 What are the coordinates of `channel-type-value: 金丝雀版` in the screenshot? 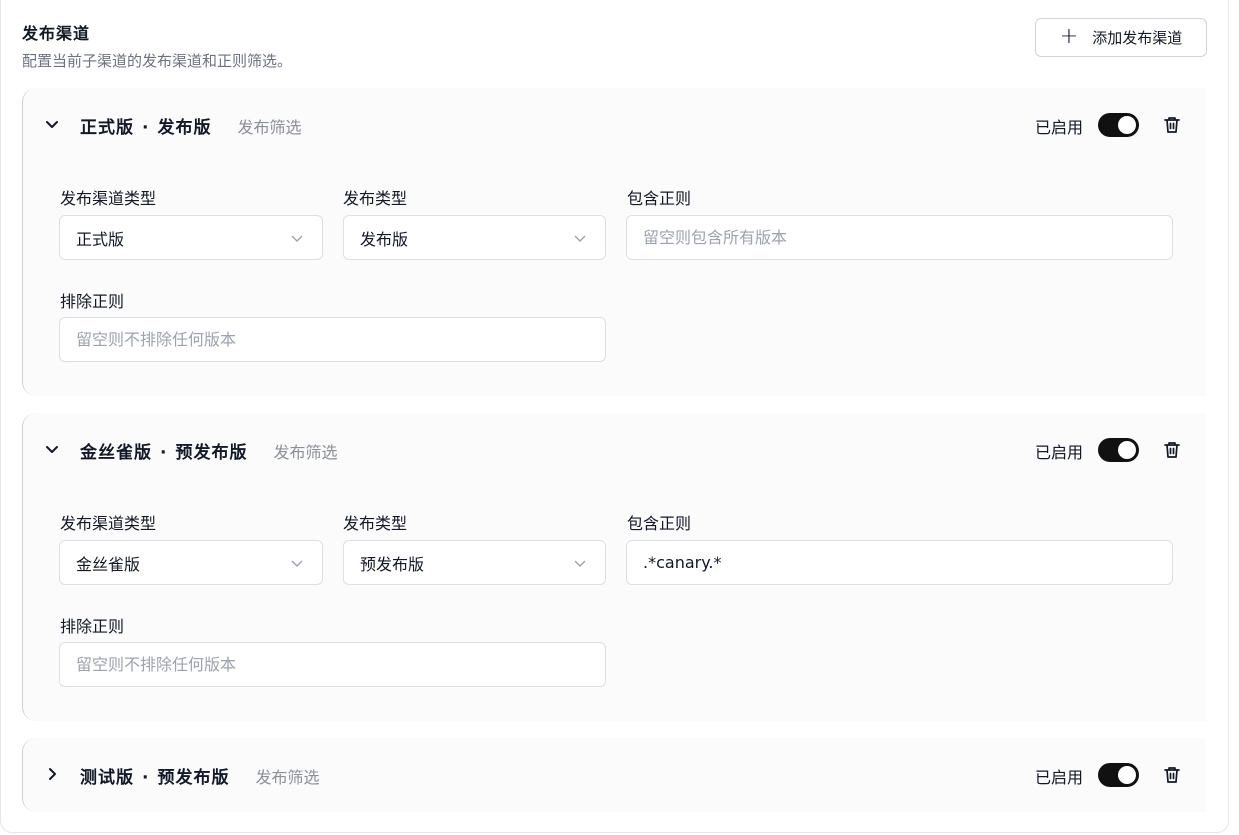 It's located at (108, 564).